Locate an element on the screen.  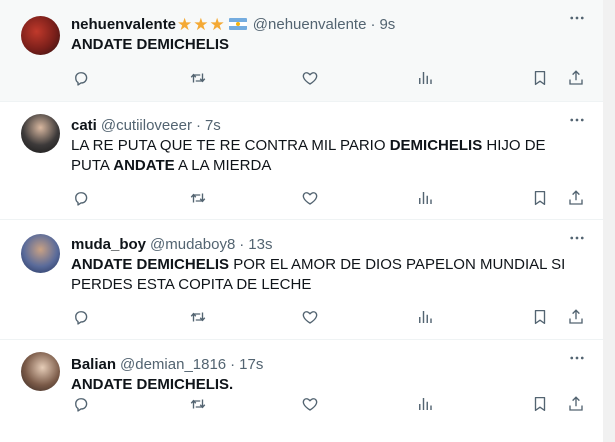
tweet-text-bold: ANDATE is located at coordinates (144, 165).